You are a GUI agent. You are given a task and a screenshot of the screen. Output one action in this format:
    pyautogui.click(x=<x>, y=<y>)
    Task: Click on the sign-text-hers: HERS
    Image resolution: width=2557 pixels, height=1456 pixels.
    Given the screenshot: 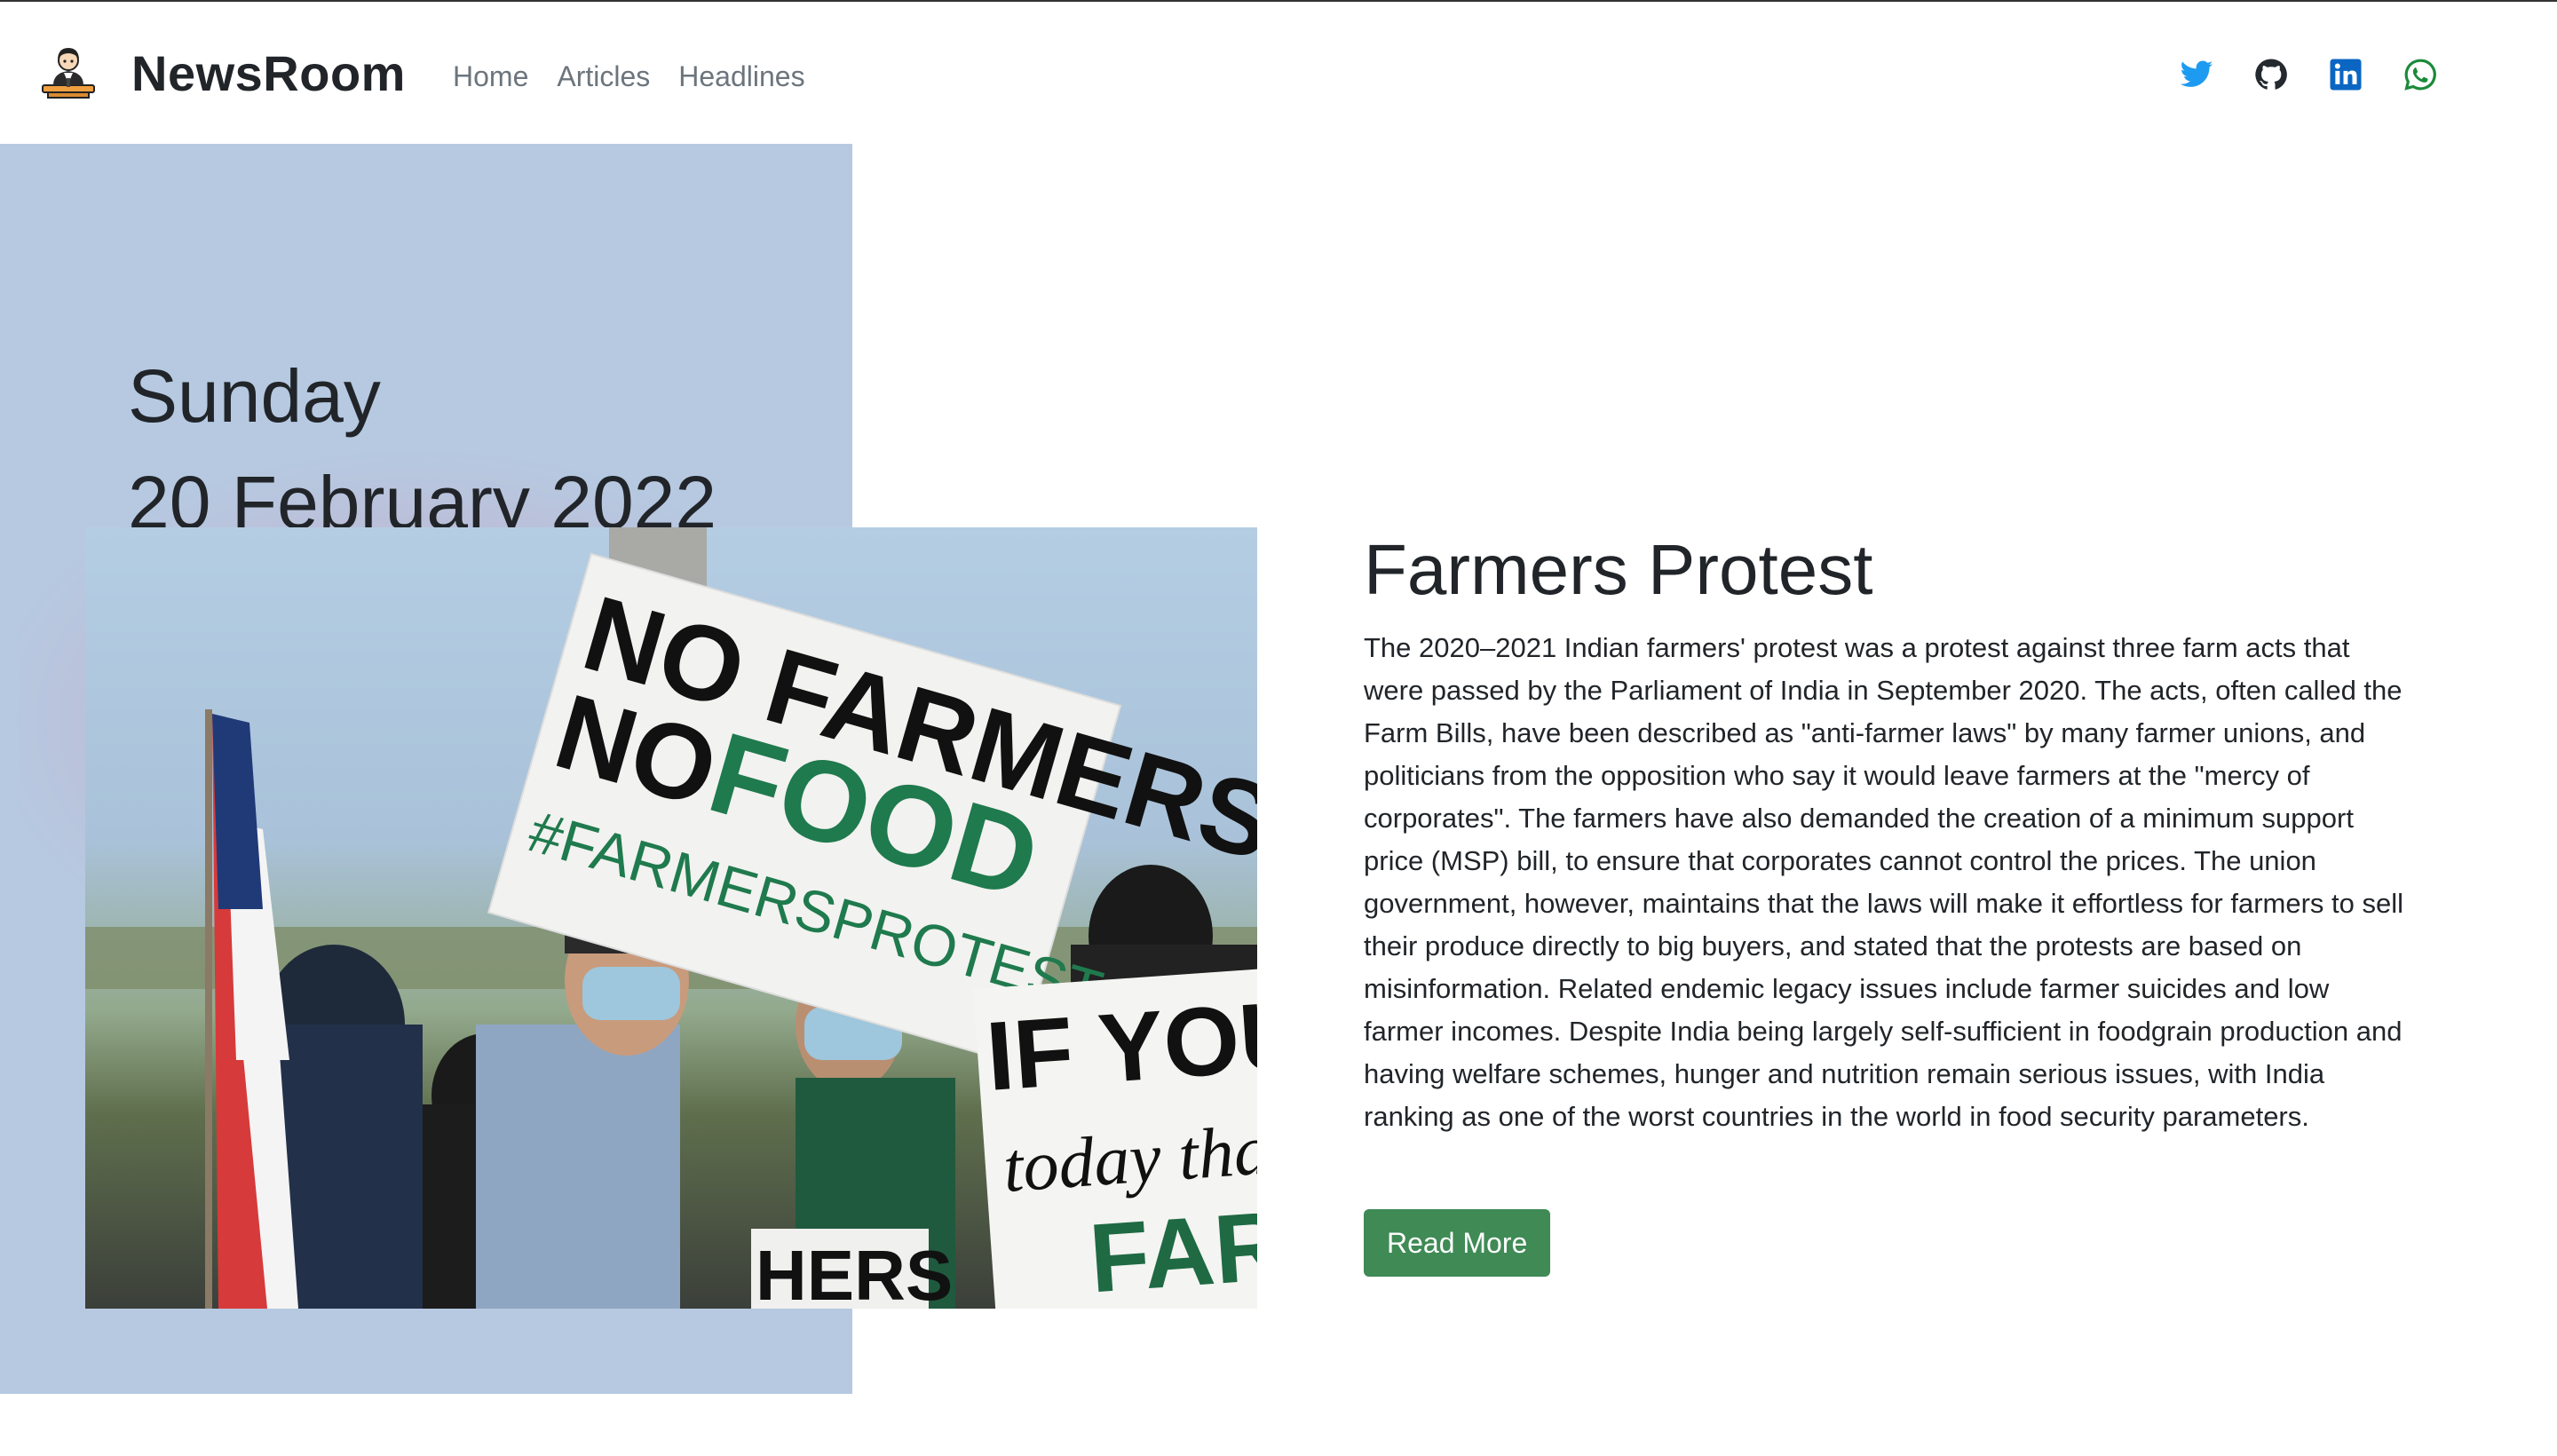 What is the action you would take?
    pyautogui.click(x=854, y=1272)
    